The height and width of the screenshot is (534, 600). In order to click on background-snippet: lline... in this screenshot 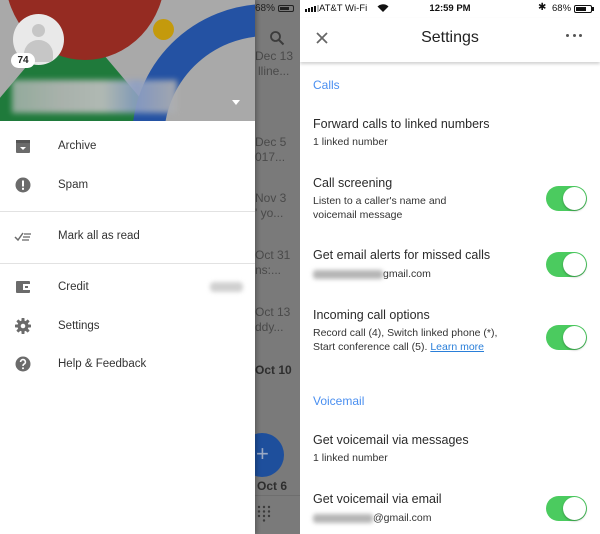, I will do `click(274, 71)`.